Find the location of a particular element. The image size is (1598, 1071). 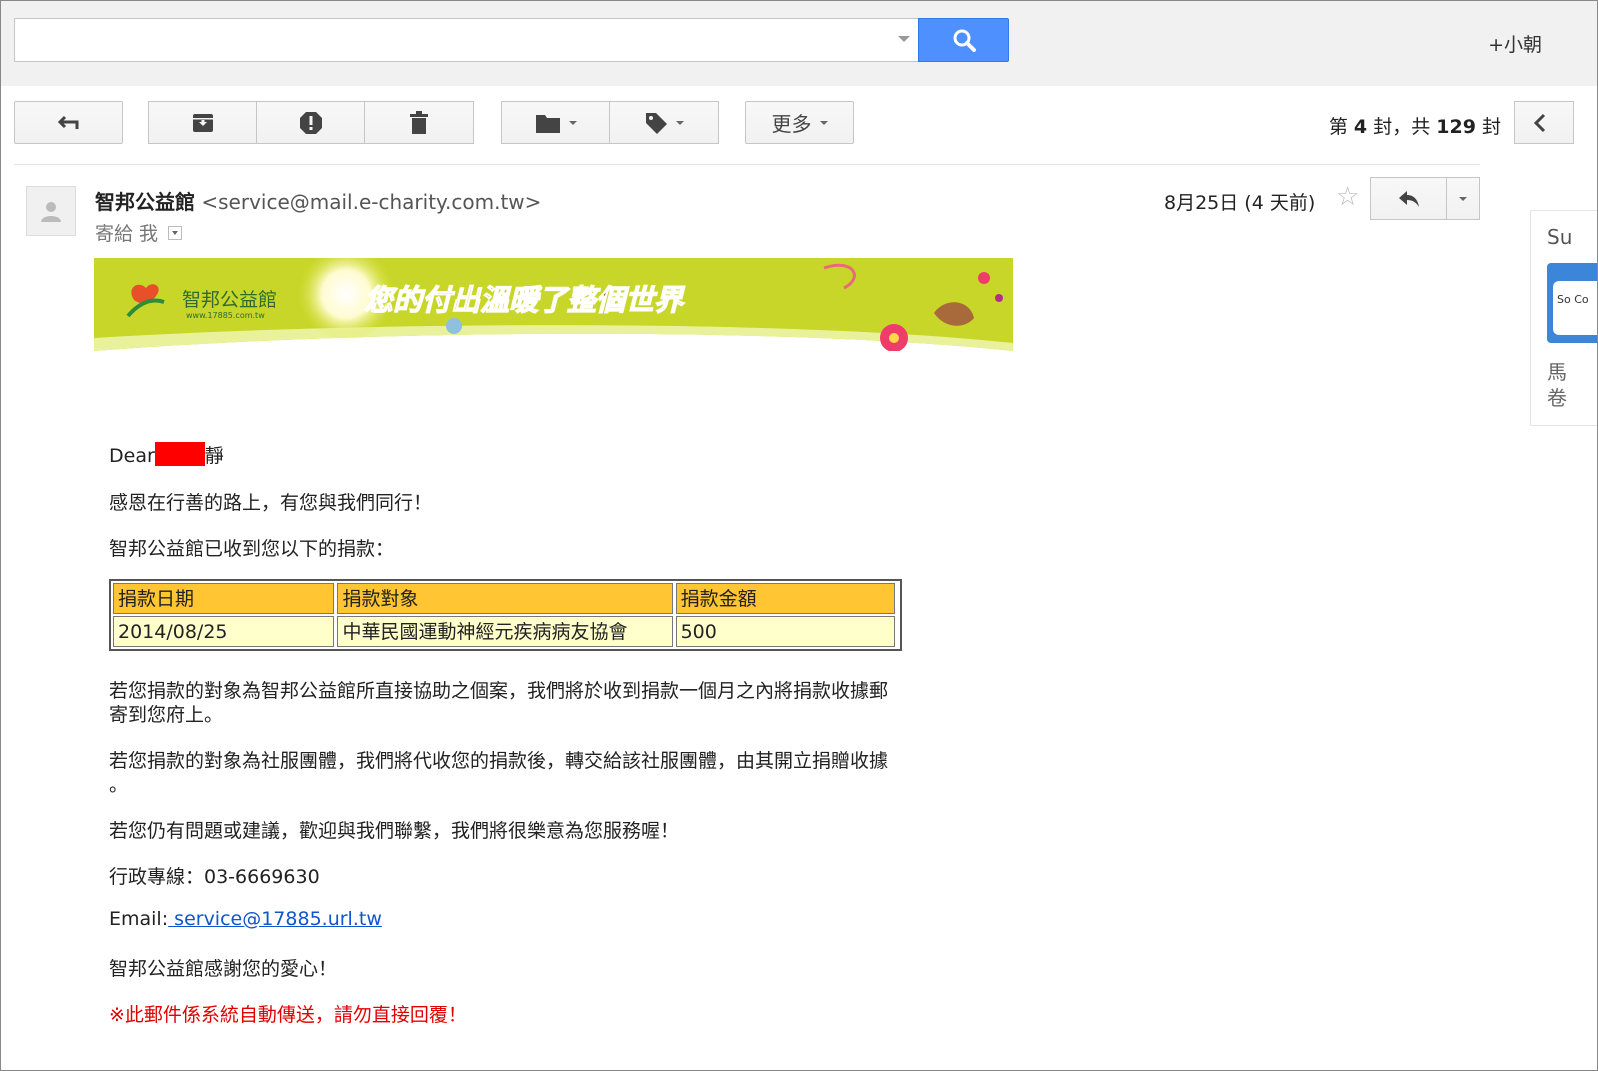

move-to-button is located at coordinates (555, 122).